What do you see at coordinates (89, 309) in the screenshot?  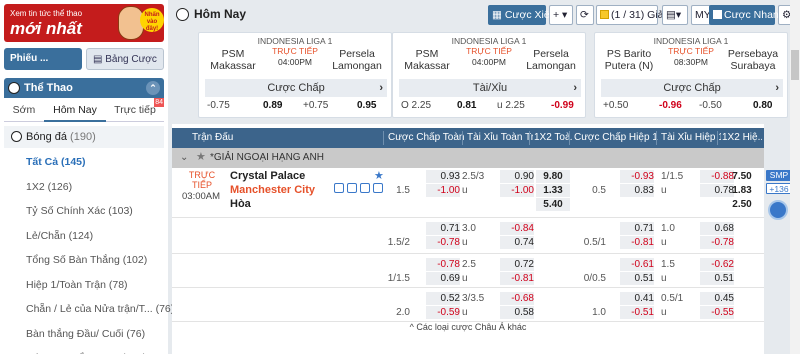 I see `sidebar-market-item: Chẵn / Lẻ của Nửa trận/T... (76)` at bounding box center [89, 309].